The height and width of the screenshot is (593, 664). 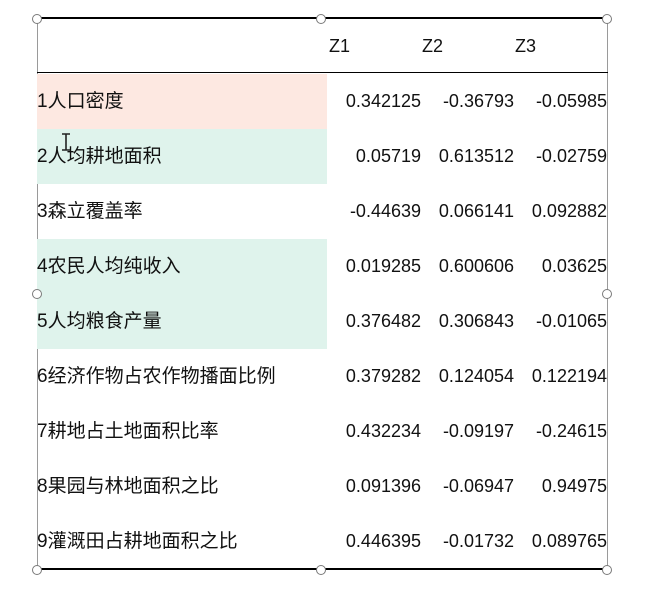 What do you see at coordinates (128, 431) in the screenshot?
I see `row-label: 7耕地占土地面积比率` at bounding box center [128, 431].